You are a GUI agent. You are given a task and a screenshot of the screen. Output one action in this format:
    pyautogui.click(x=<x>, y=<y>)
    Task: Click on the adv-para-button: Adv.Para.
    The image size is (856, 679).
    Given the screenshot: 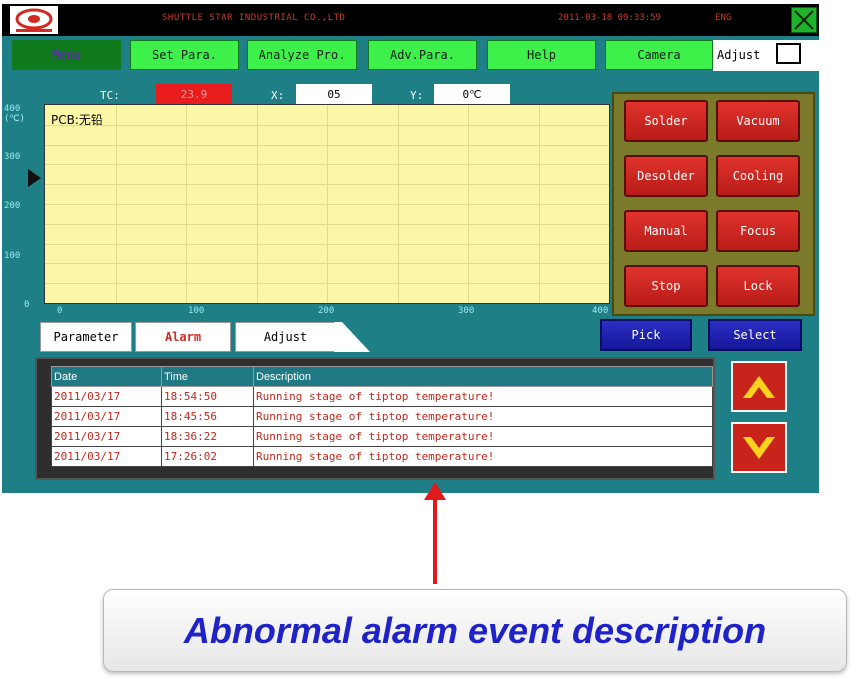 What is the action you would take?
    pyautogui.click(x=422, y=55)
    